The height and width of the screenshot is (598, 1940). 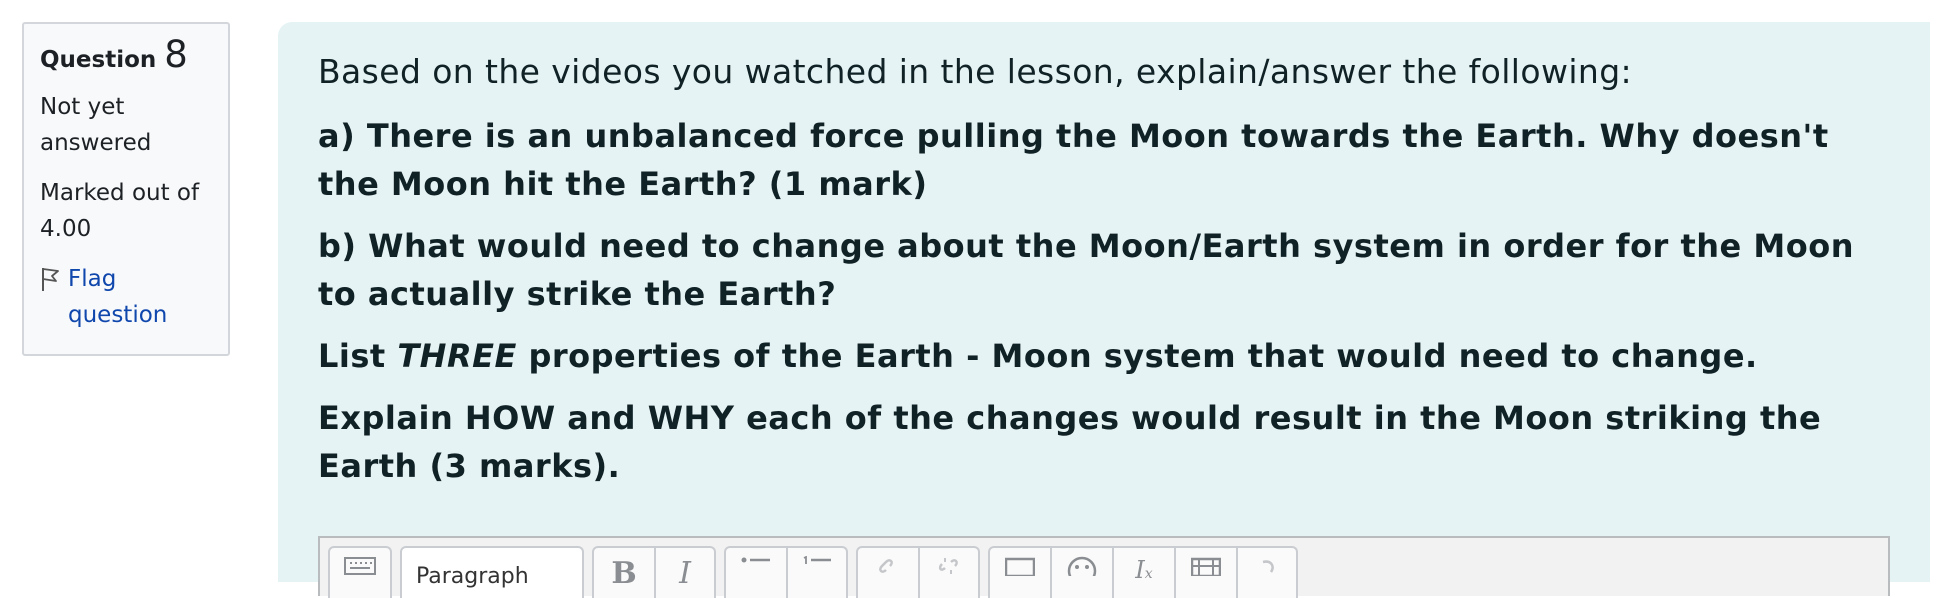 I want to click on unordered-list-button, so click(x=757, y=573).